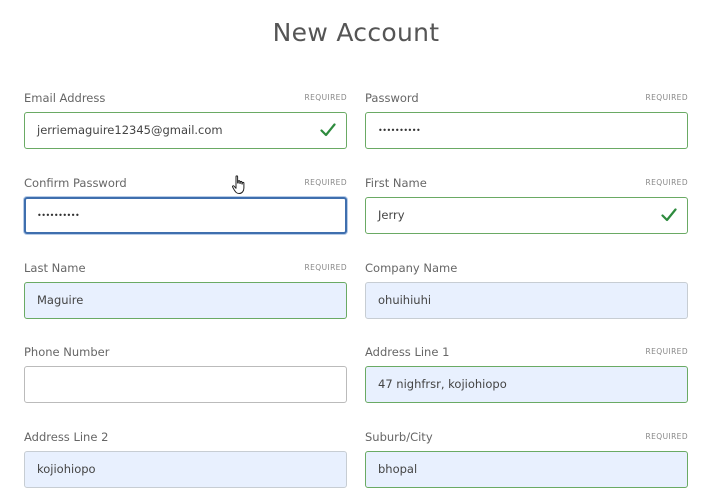 Image resolution: width=726 pixels, height=500 pixels. Describe the element at coordinates (185, 384) in the screenshot. I see `phone-number-input` at that location.